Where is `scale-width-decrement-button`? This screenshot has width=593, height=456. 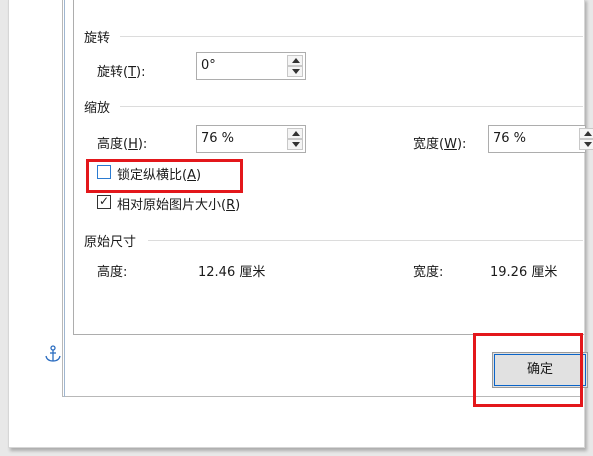
scale-width-decrement-button is located at coordinates (586, 144).